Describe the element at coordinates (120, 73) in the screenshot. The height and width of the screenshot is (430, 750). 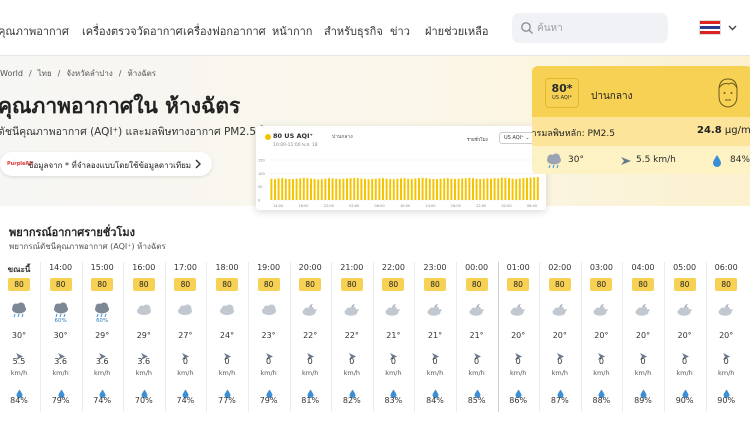
I see `breadcrumb-sep: /` at that location.